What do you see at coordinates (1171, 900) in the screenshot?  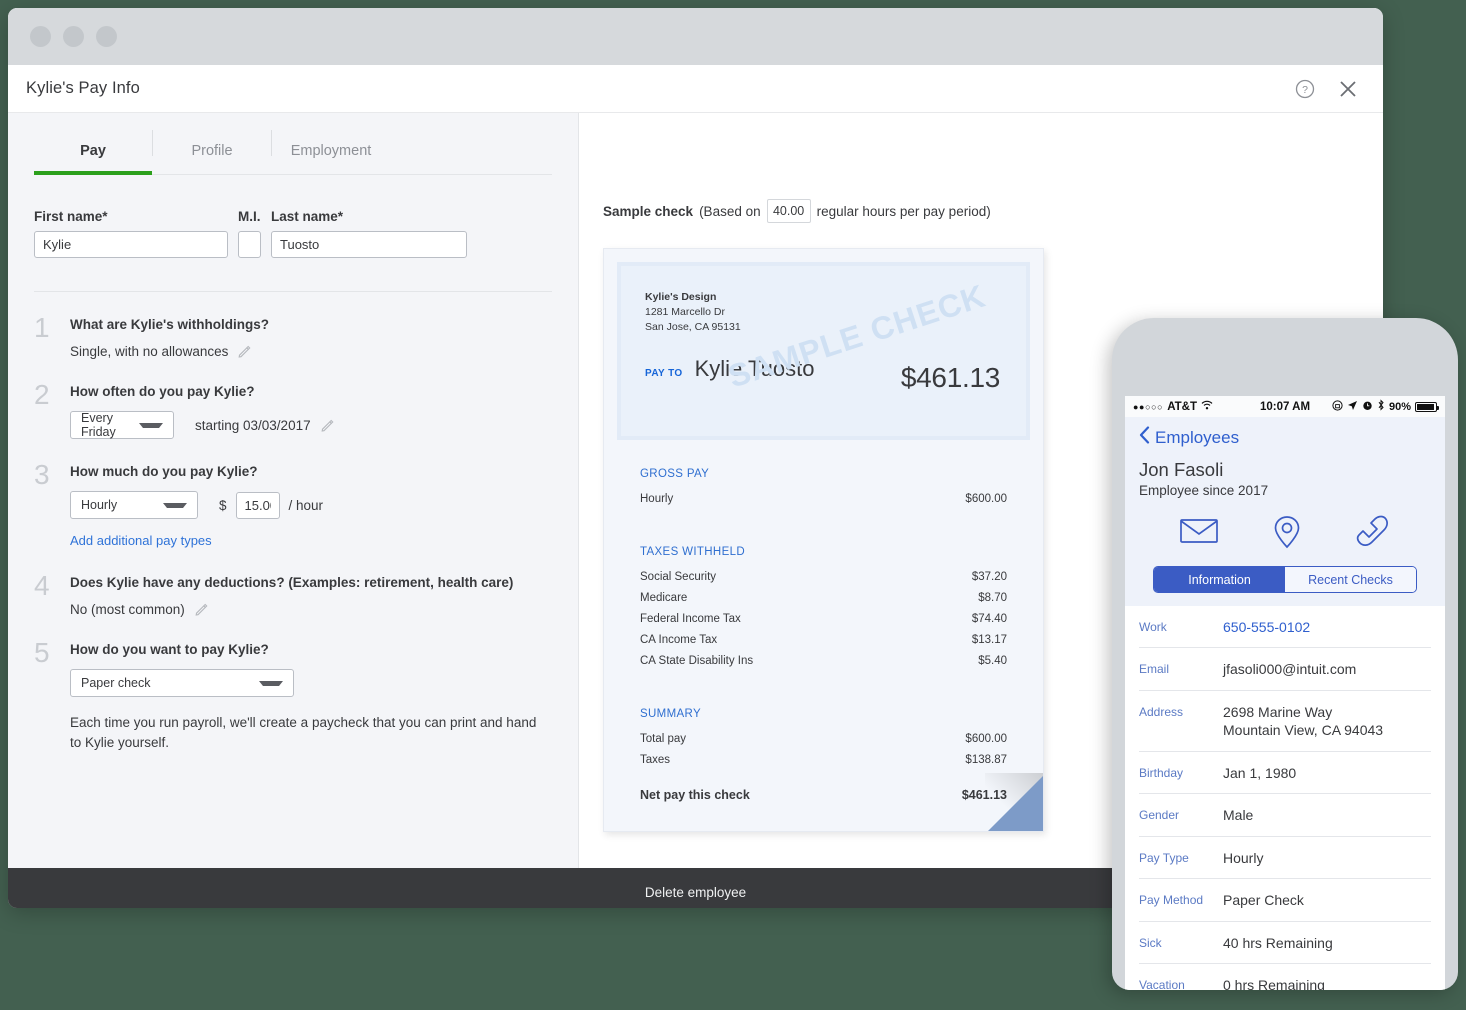 I see `row-label: Pay Method` at bounding box center [1171, 900].